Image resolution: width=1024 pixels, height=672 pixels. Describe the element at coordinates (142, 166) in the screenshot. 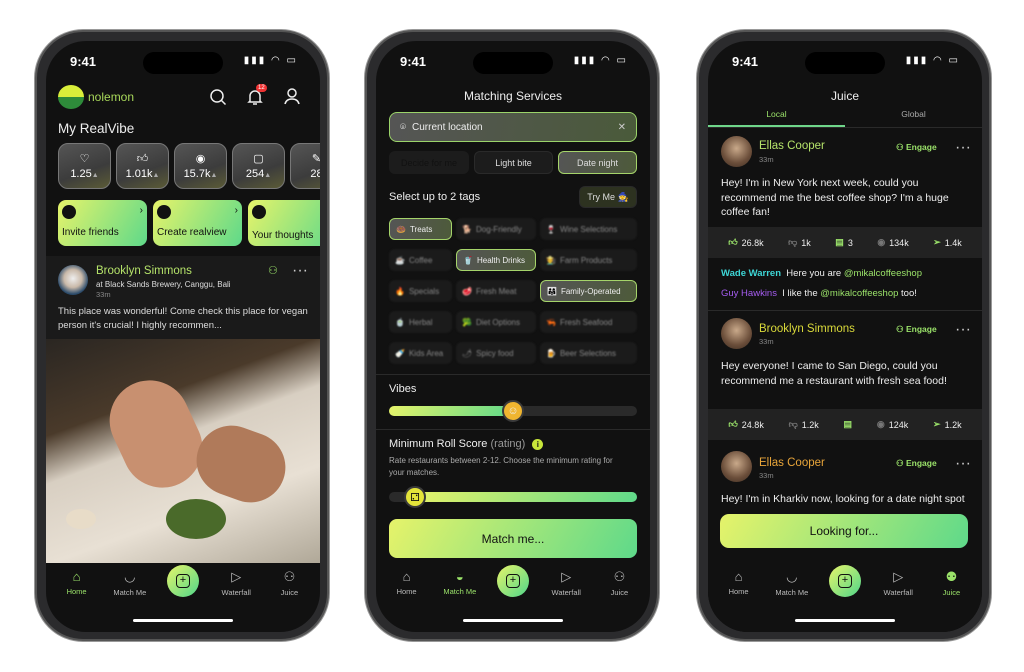

I see `stat-card-likes: 👍︎ 1.01k▲` at that location.